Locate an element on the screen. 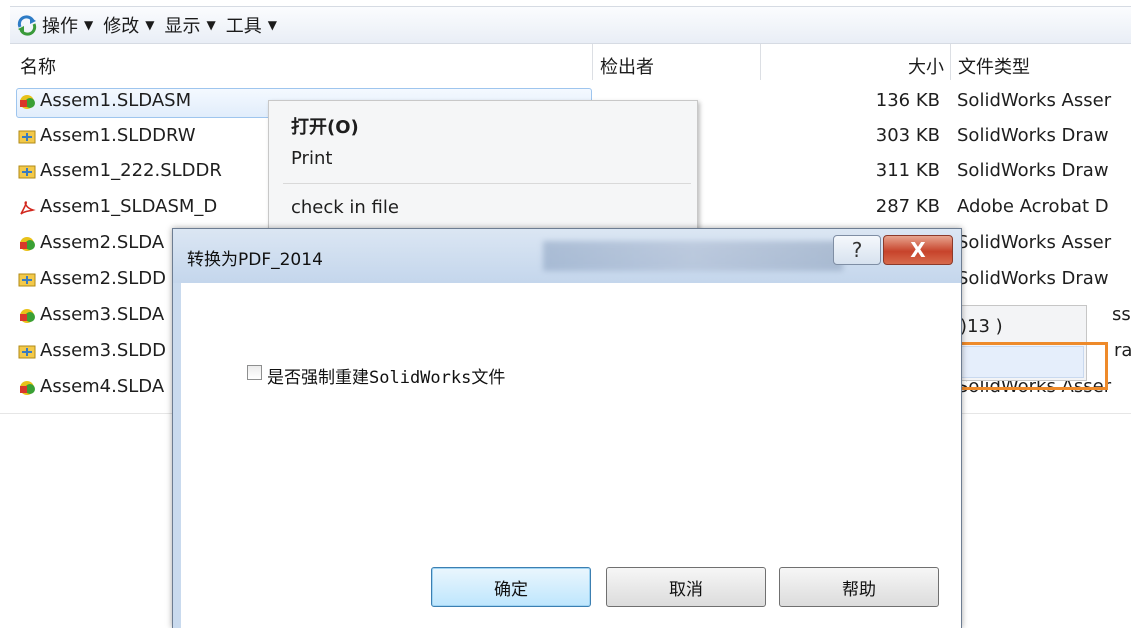 The height and width of the screenshot is (628, 1131). file-name: Assem4.SLDA is located at coordinates (102, 386).